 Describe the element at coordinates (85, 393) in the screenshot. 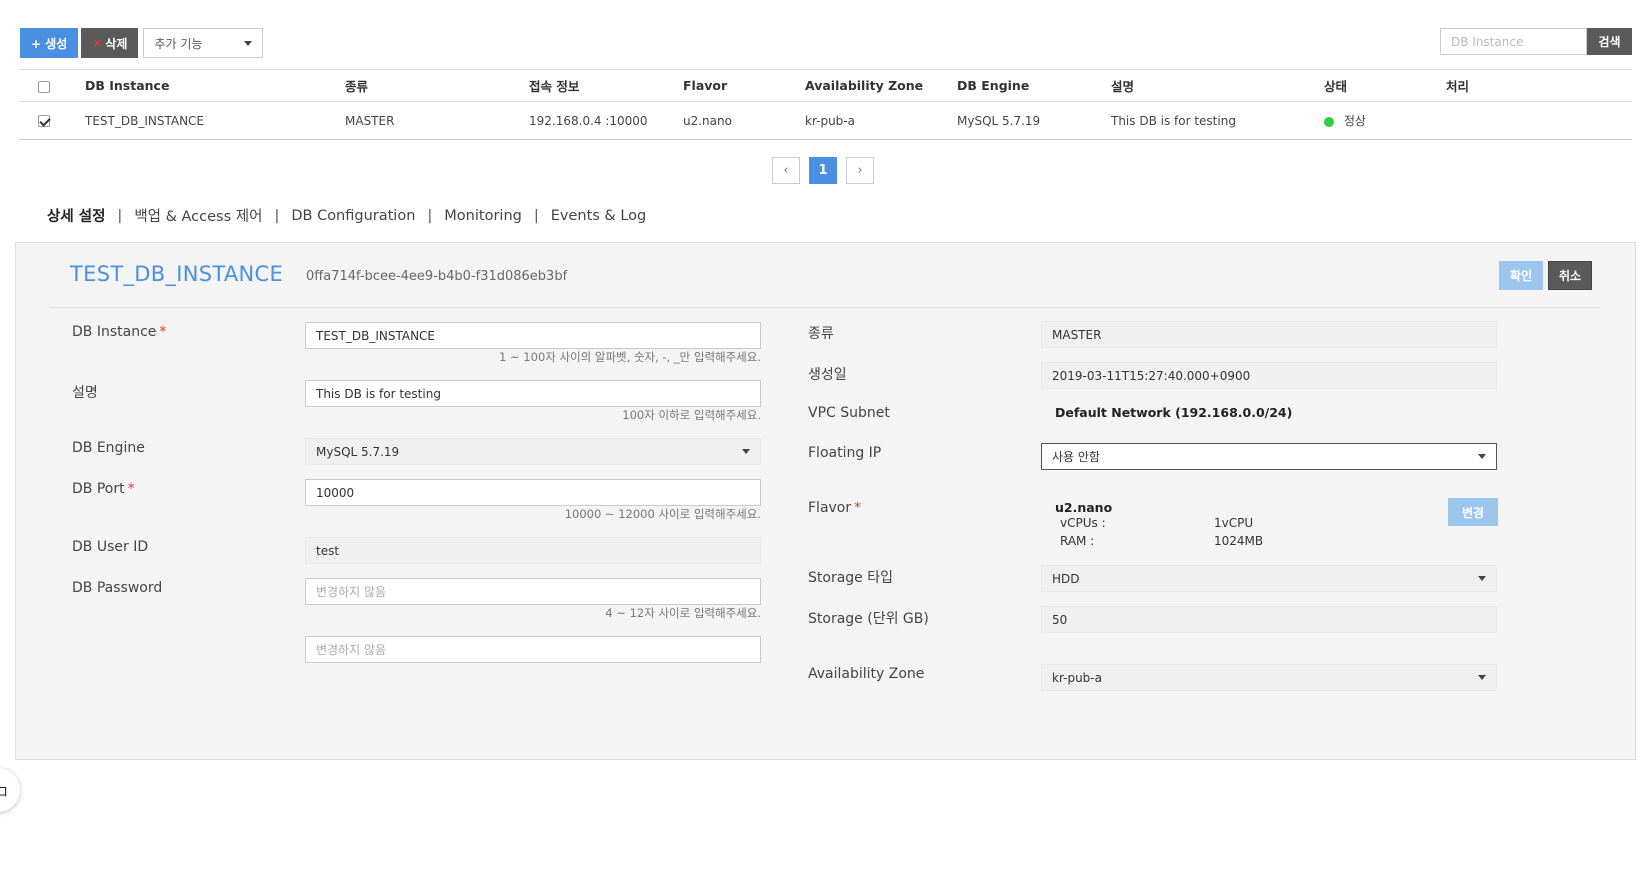

I see `description-label: 설명` at that location.